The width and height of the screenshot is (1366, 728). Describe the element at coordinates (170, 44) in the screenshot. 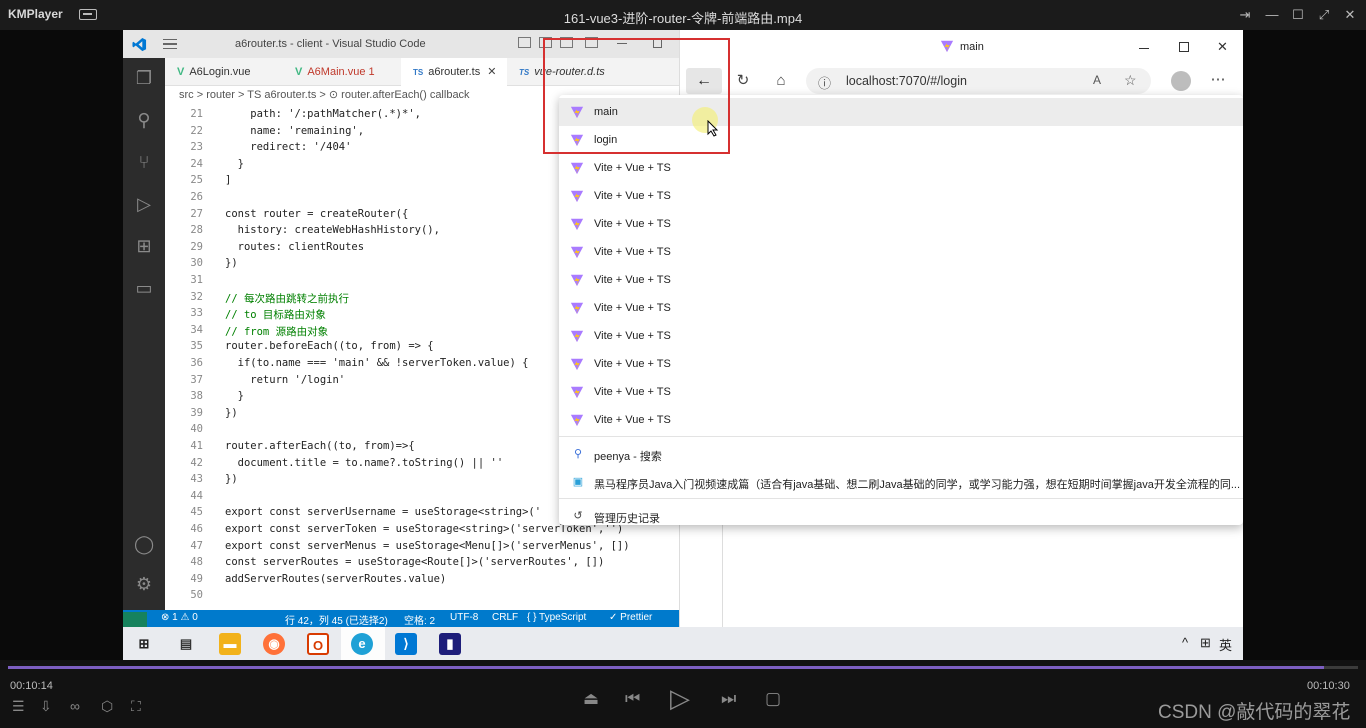

I see `menu-icon` at that location.